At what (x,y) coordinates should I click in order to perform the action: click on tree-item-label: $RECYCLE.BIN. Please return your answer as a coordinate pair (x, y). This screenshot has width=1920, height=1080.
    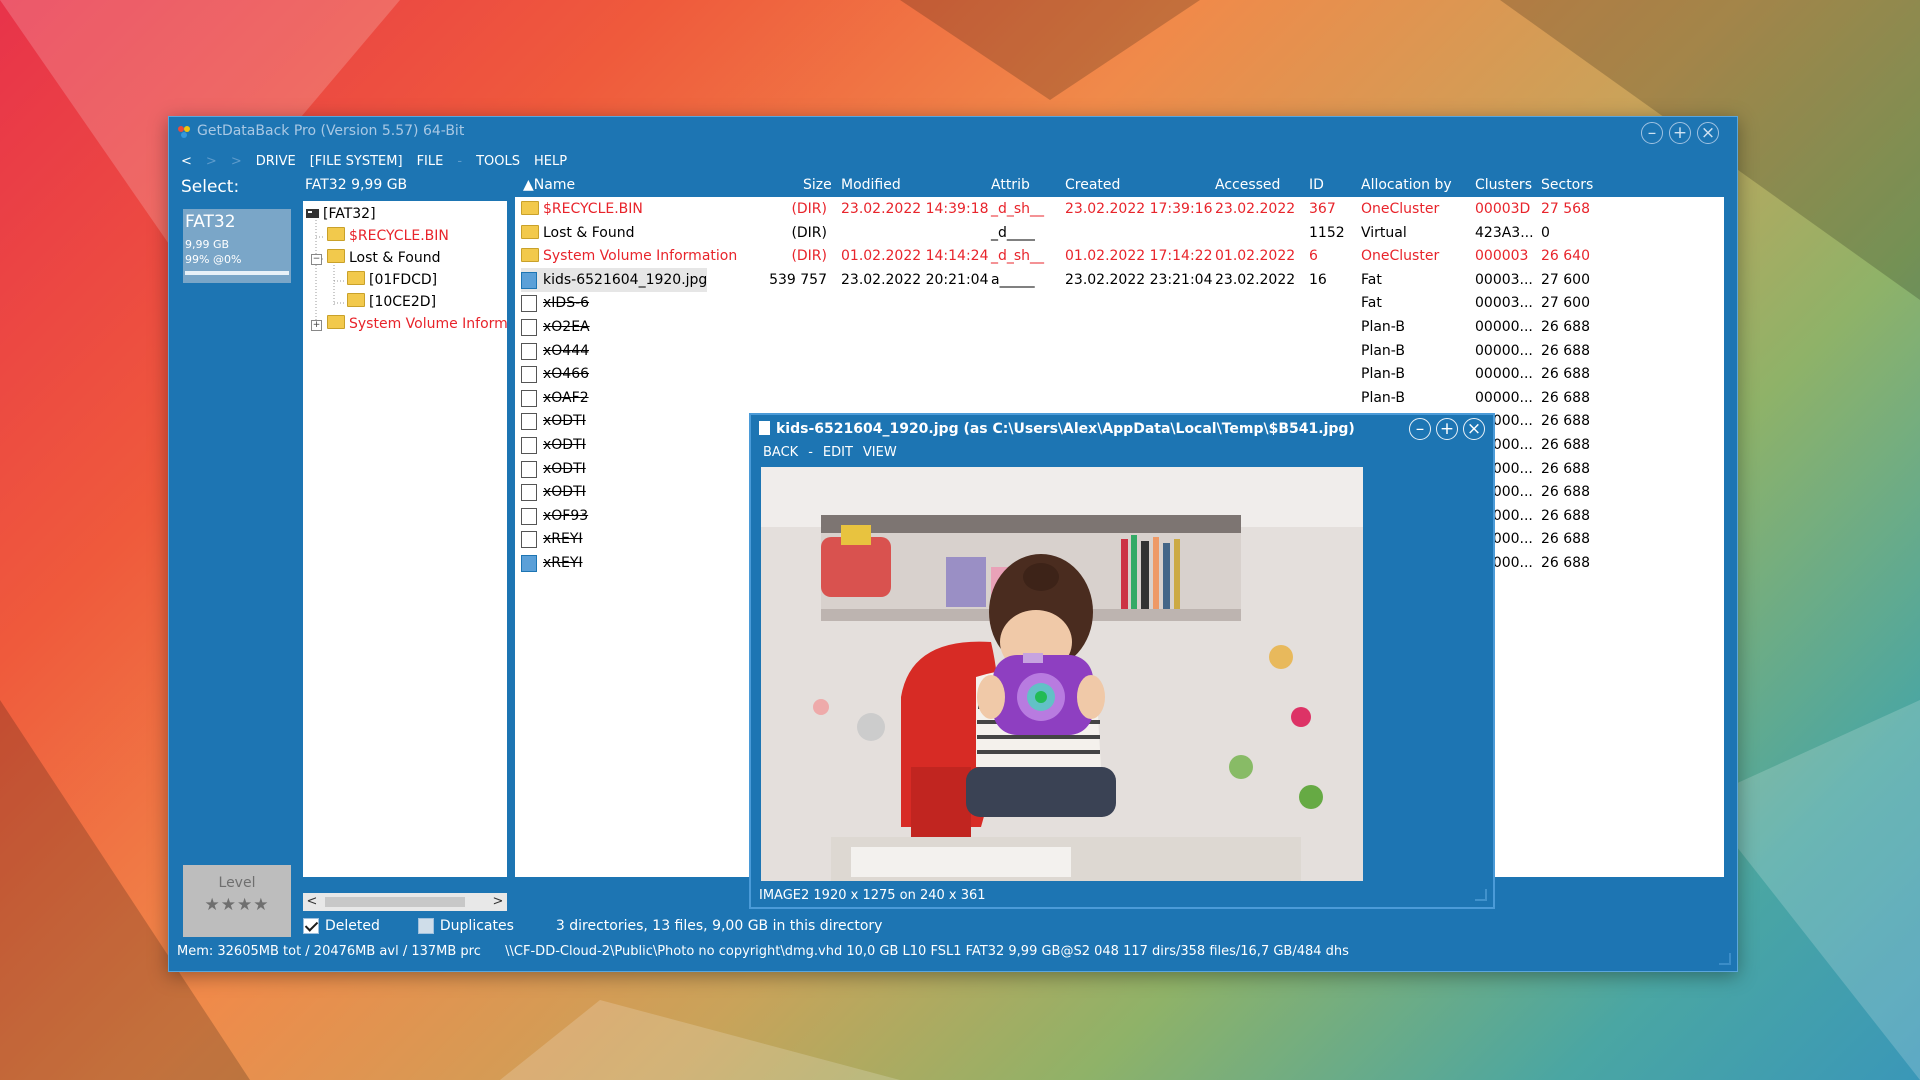
    Looking at the image, I should click on (399, 236).